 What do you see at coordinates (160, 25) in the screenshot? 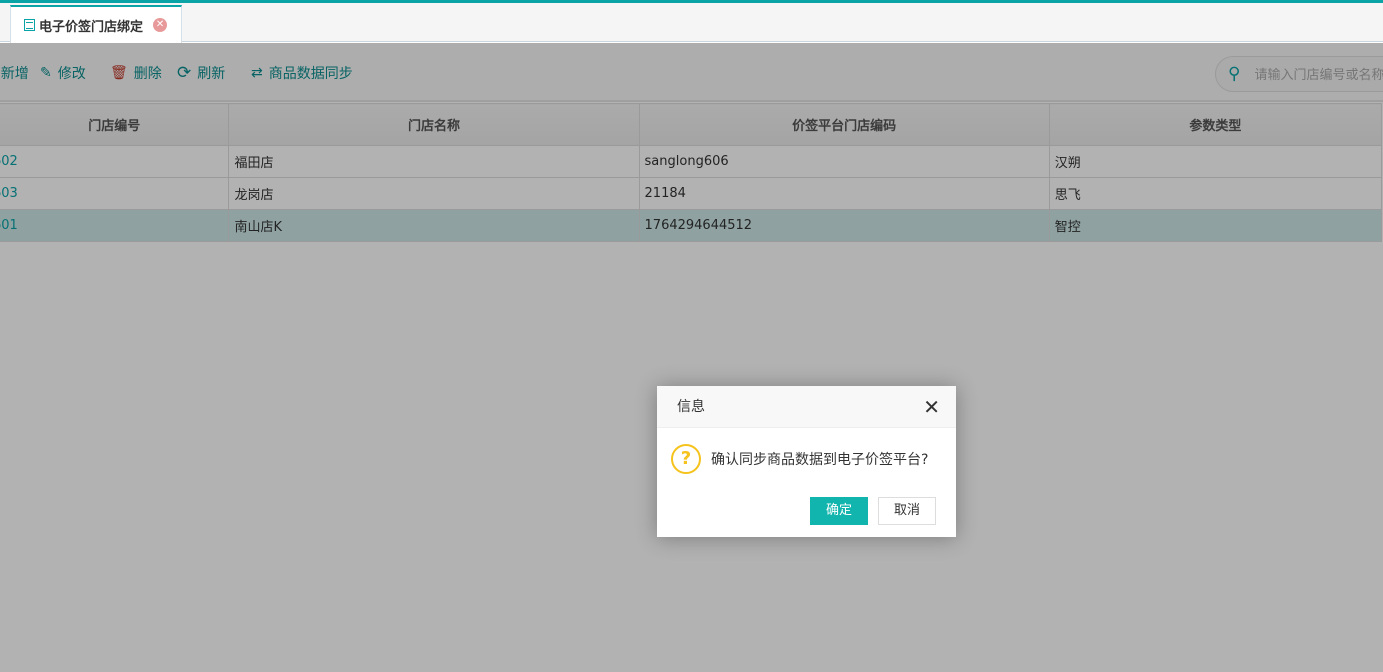
I see `tab-close-icon: ✕` at bounding box center [160, 25].